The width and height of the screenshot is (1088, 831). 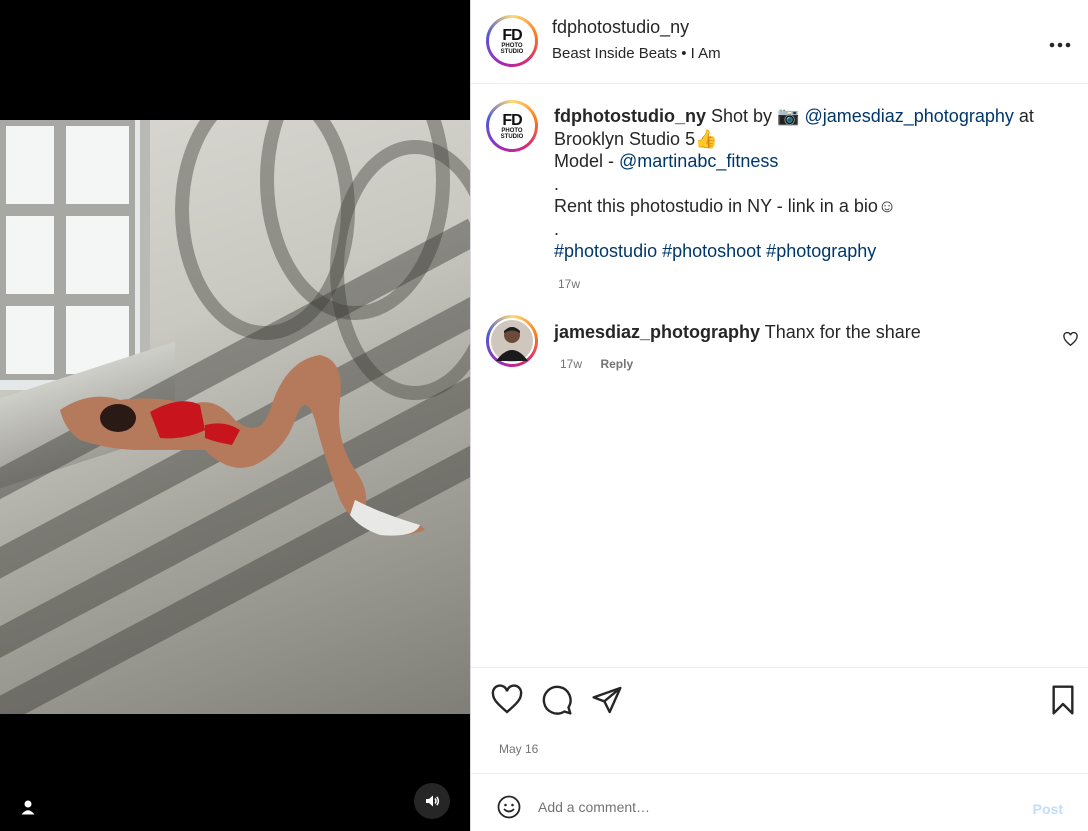 I want to click on comment-username: jamesdiaz_photography, so click(x=657, y=332).